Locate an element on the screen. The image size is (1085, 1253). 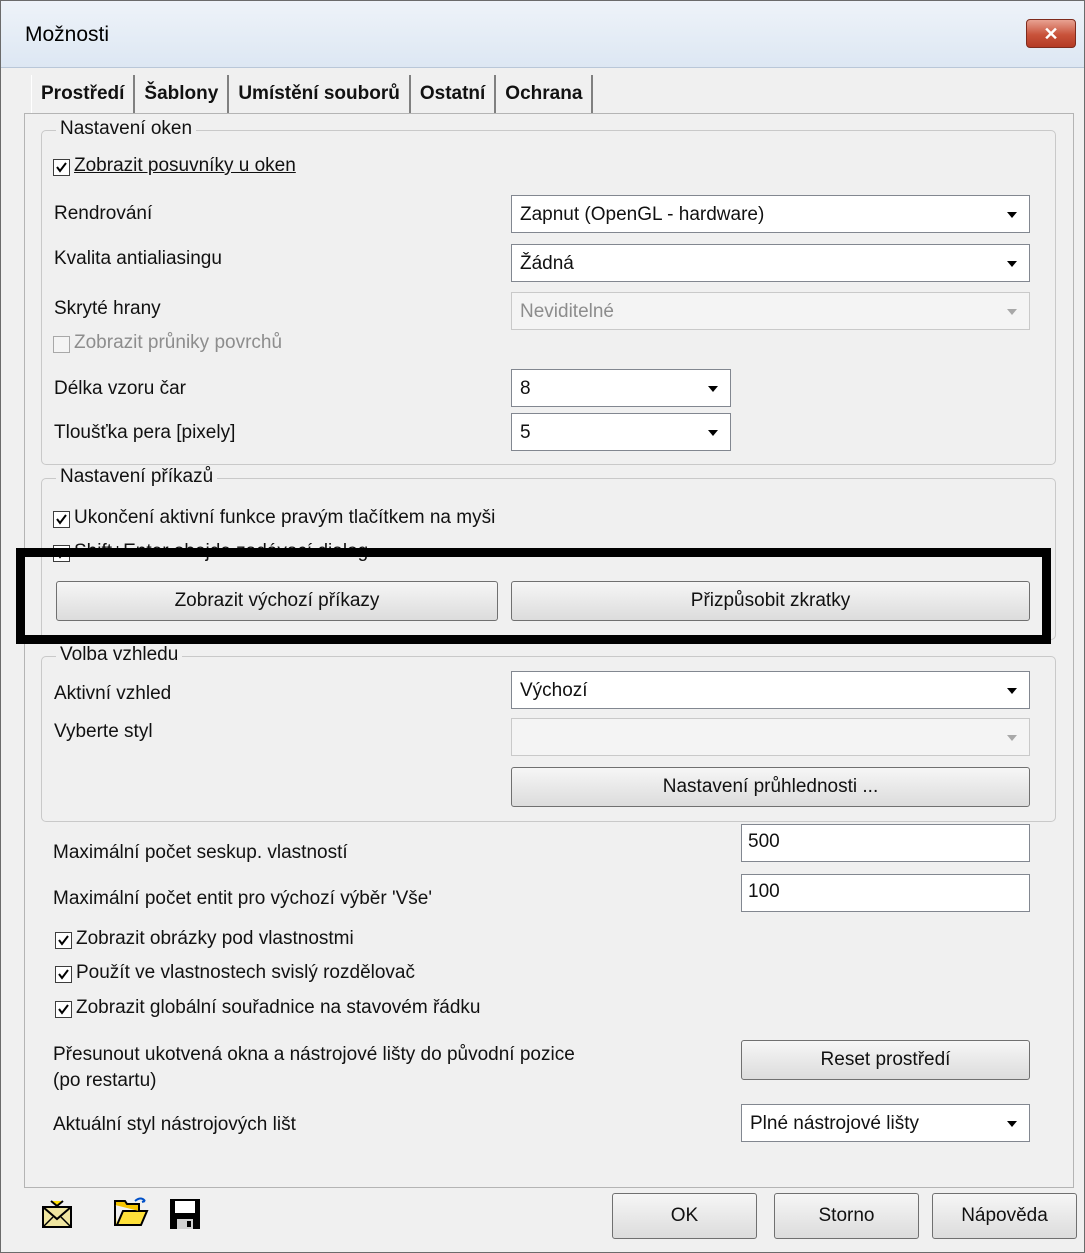
active-look-select: Výchozí is located at coordinates (770, 690).